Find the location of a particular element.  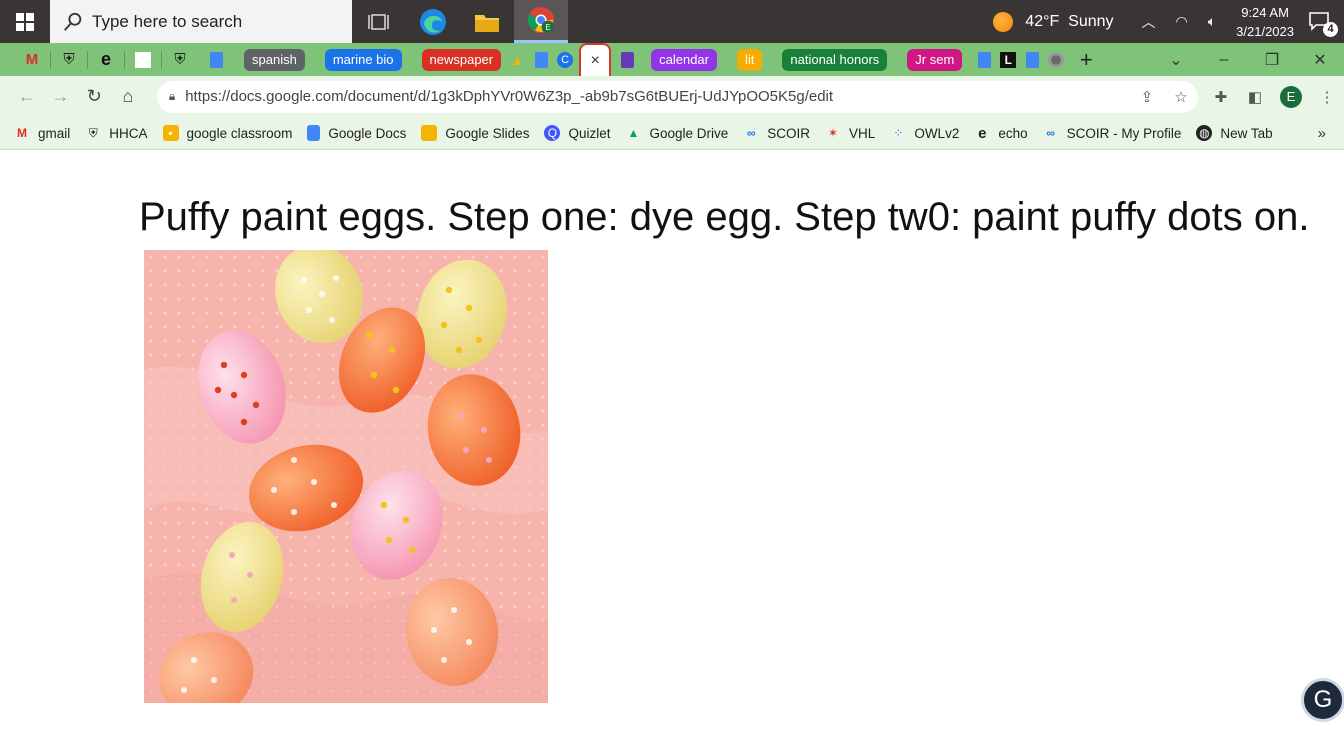

file-explorer-button is located at coordinates (487, 21).